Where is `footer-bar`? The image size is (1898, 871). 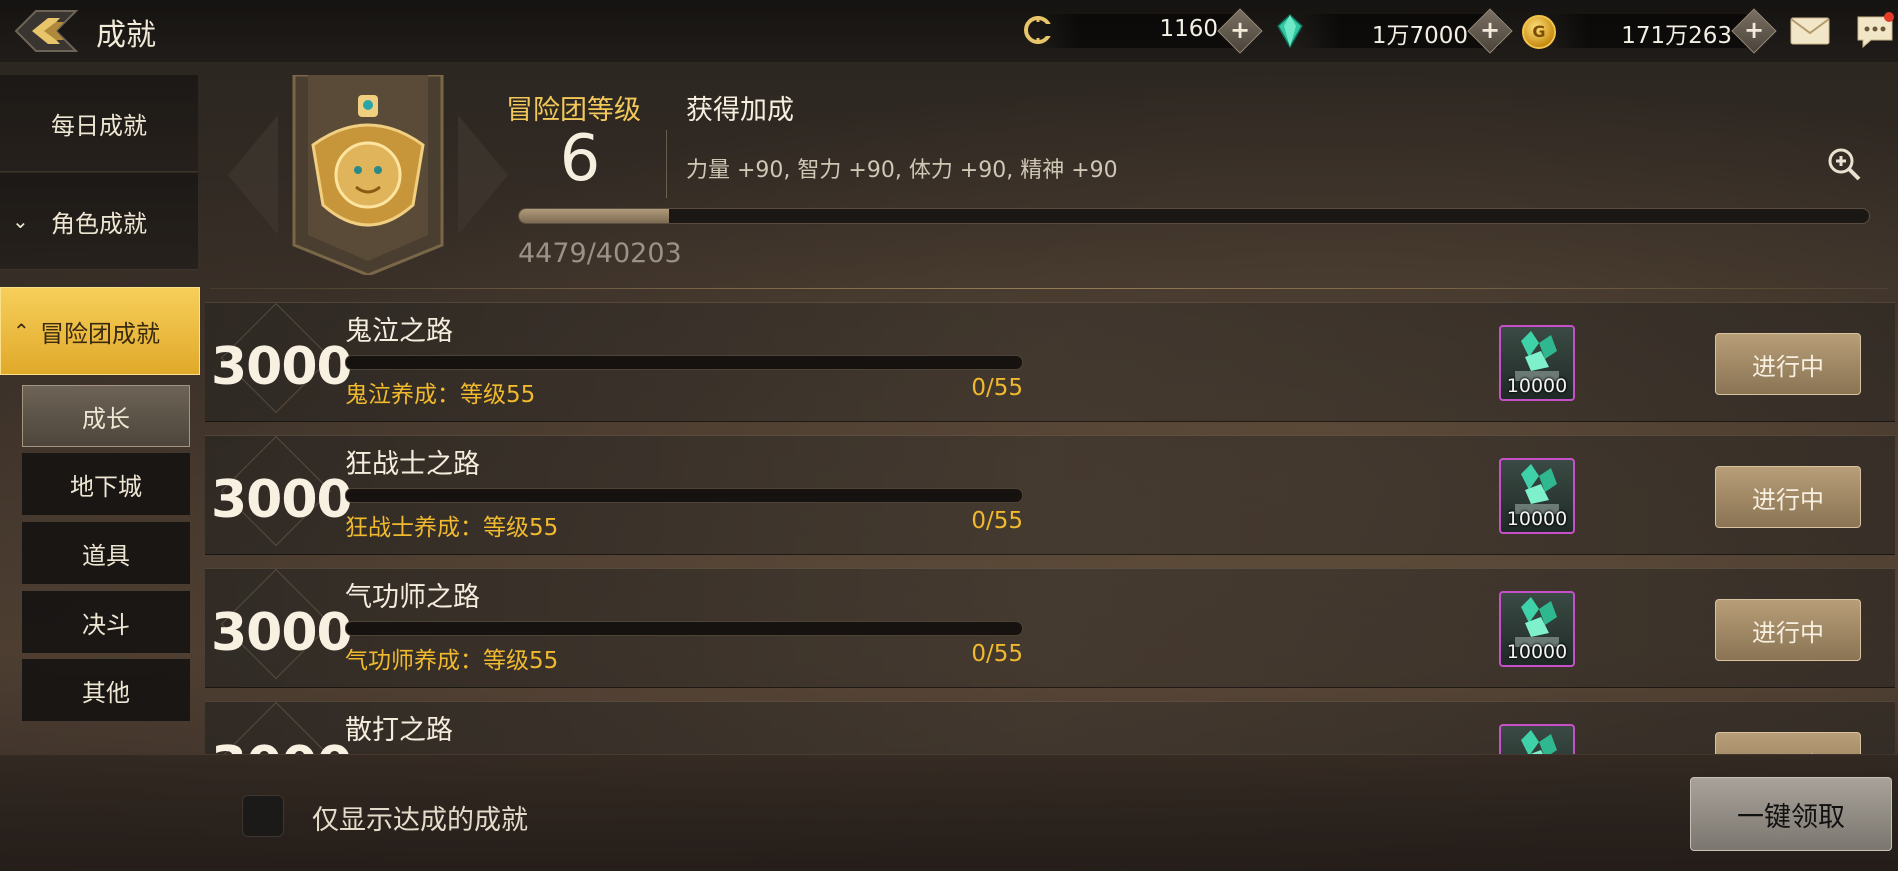
footer-bar is located at coordinates (949, 813).